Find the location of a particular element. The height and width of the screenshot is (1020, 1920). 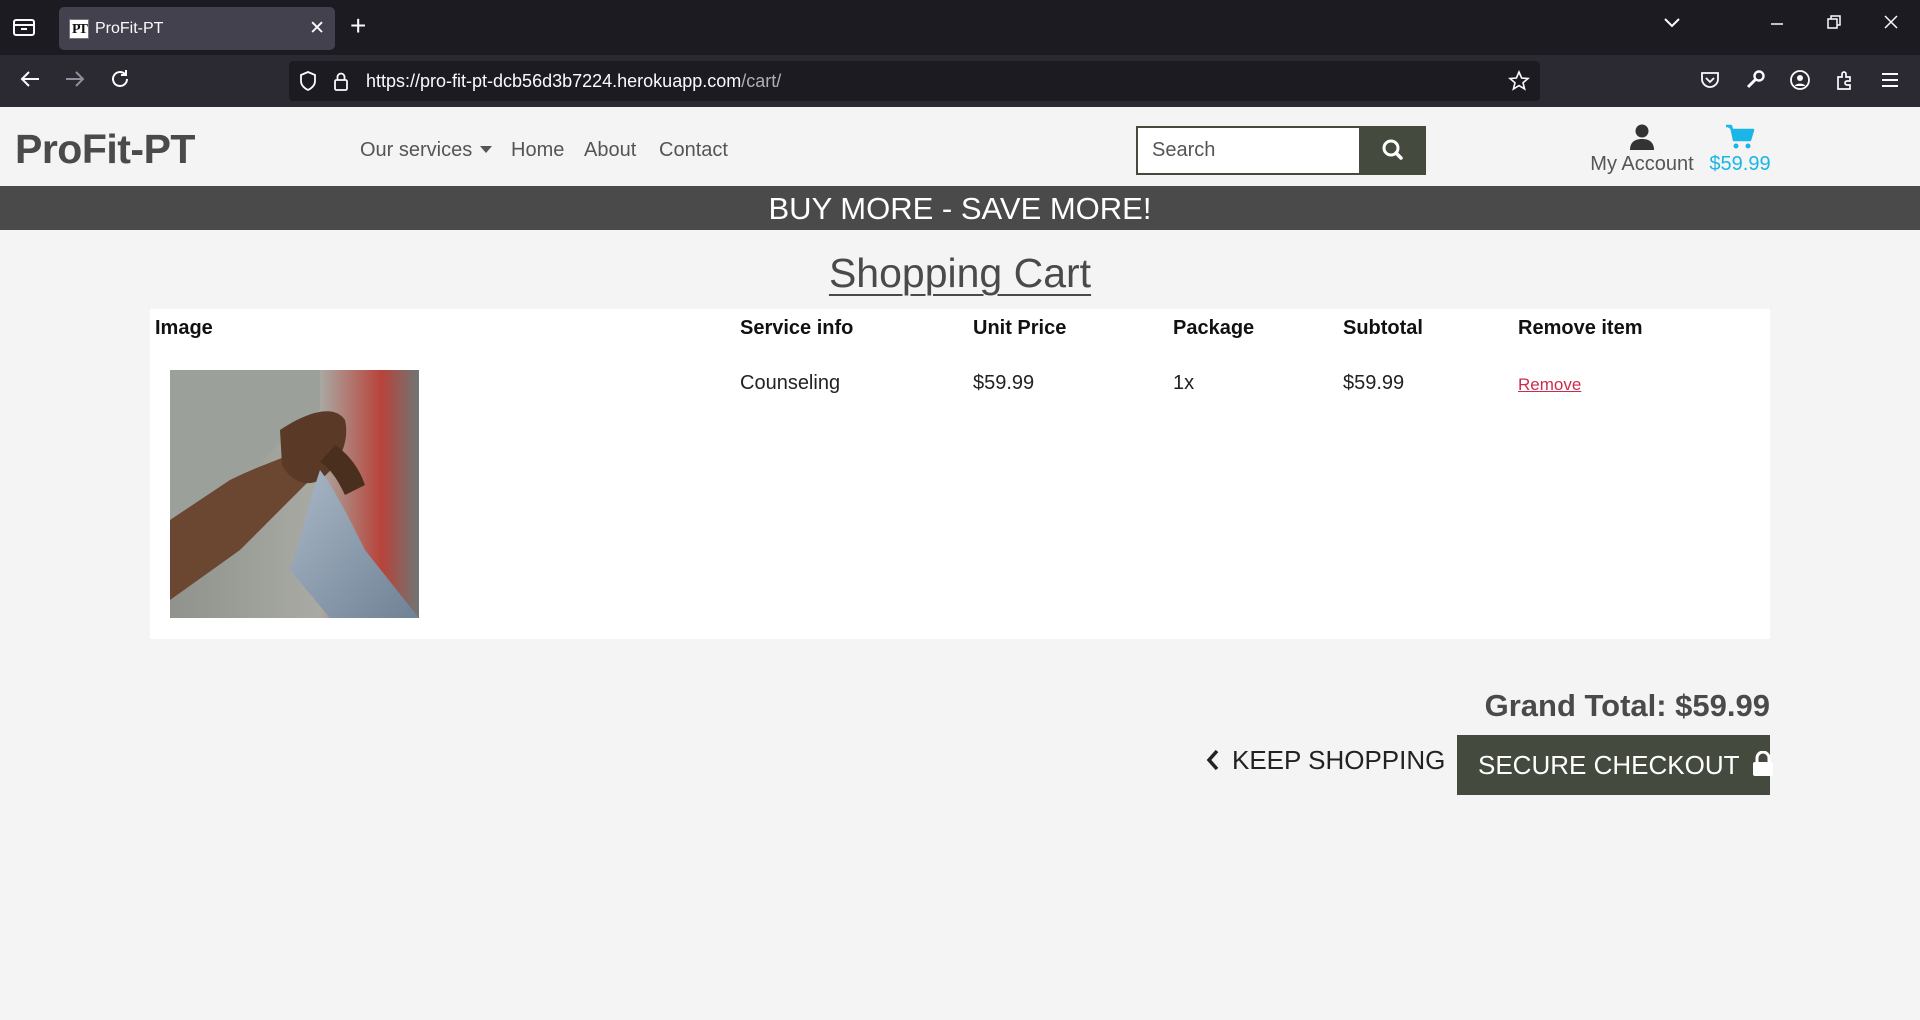

shield-icon is located at coordinates (308, 84).